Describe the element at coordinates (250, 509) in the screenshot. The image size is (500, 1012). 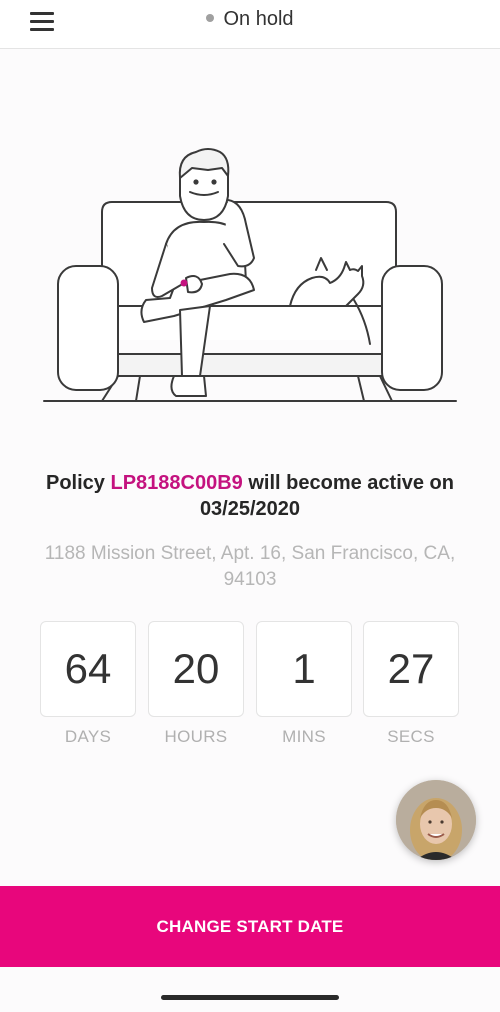
I see `activation-date: 03/25/2020` at that location.